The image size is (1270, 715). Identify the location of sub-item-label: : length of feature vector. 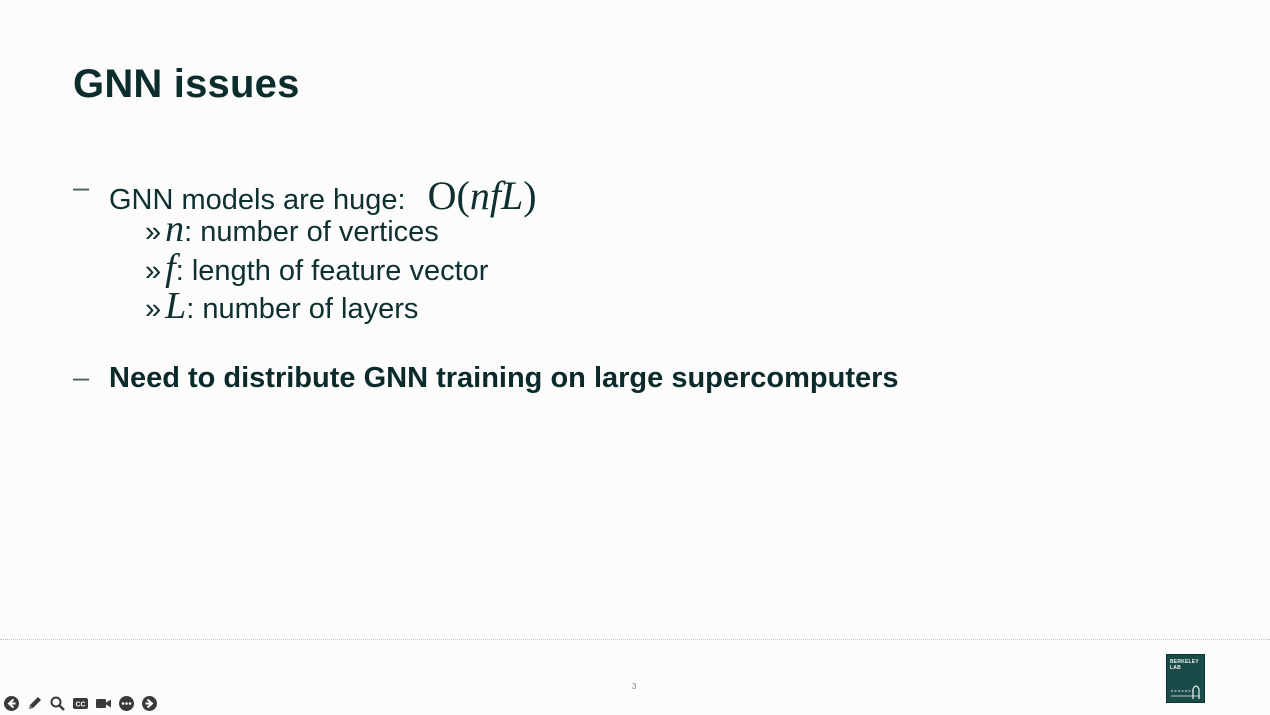
(332, 271).